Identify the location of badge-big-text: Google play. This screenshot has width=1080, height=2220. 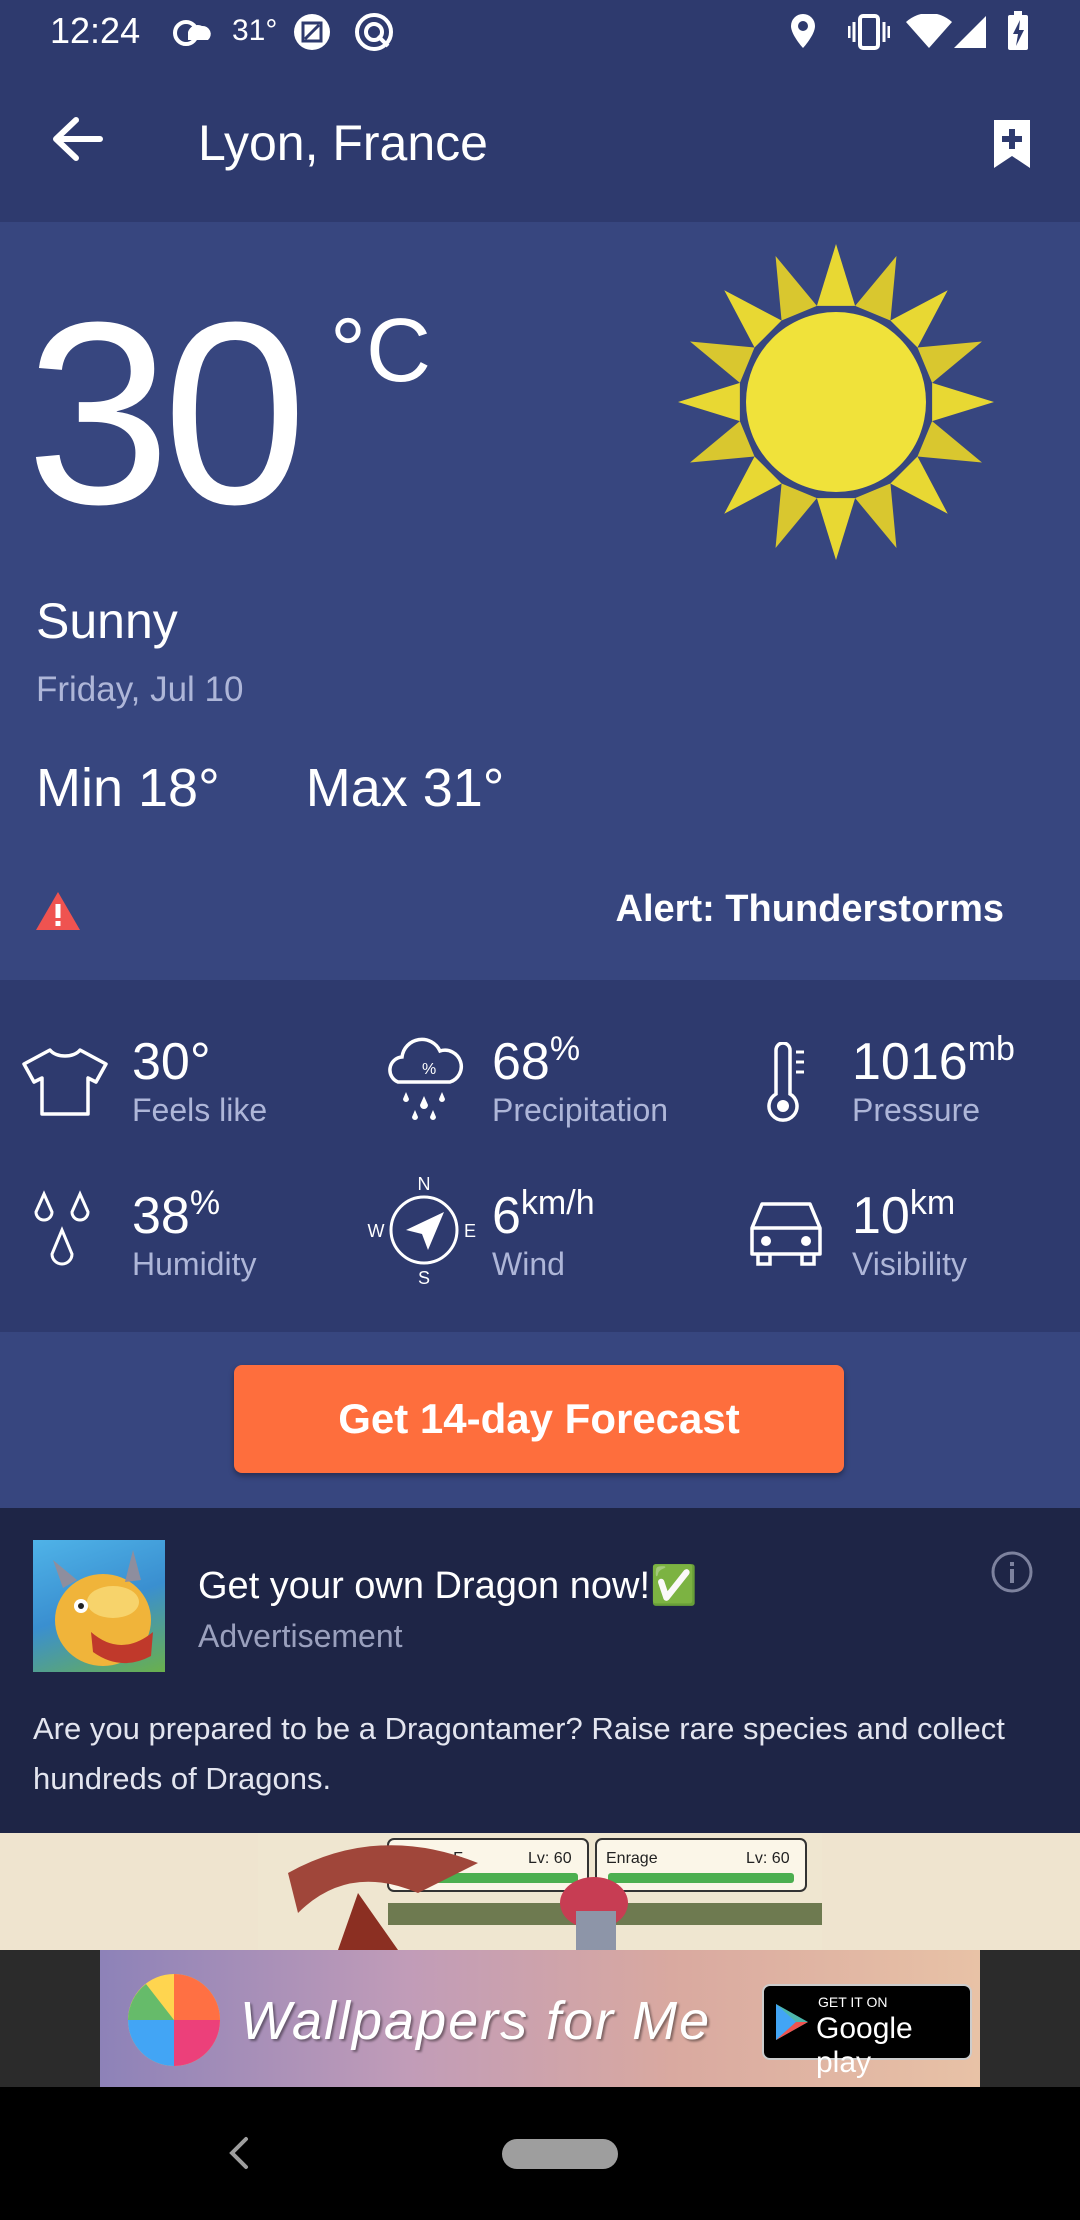
(864, 2045).